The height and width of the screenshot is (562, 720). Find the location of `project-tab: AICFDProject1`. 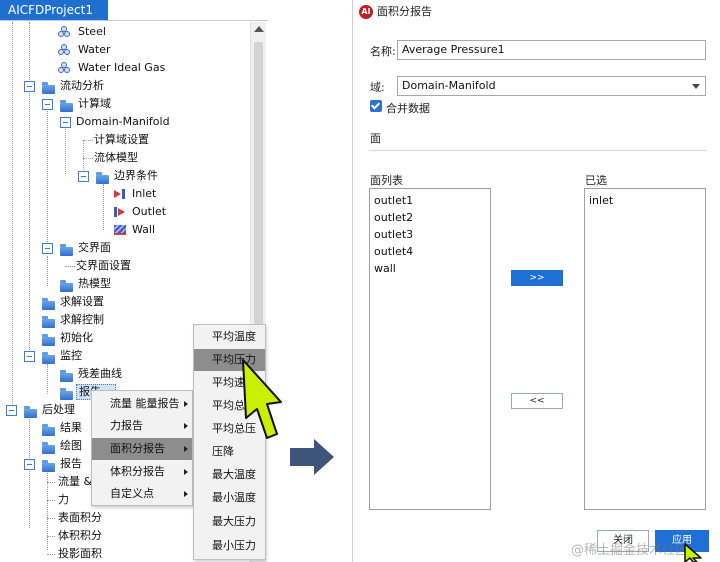

project-tab: AICFDProject1 is located at coordinates (54, 10).